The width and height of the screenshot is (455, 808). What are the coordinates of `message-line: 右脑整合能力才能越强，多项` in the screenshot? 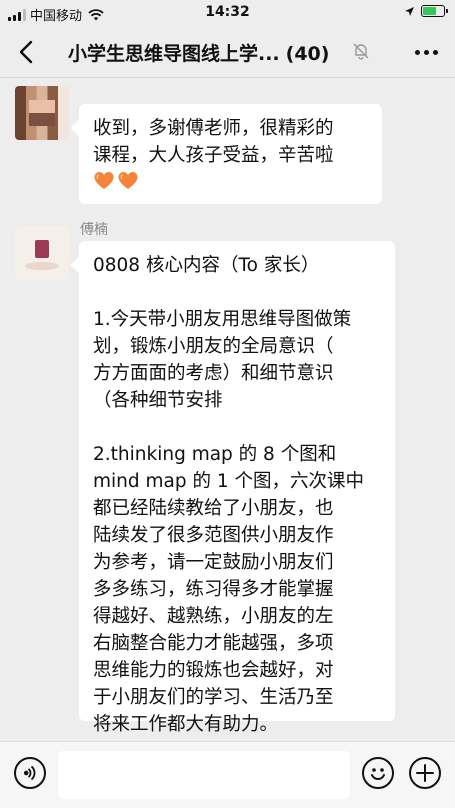 It's located at (213, 643).